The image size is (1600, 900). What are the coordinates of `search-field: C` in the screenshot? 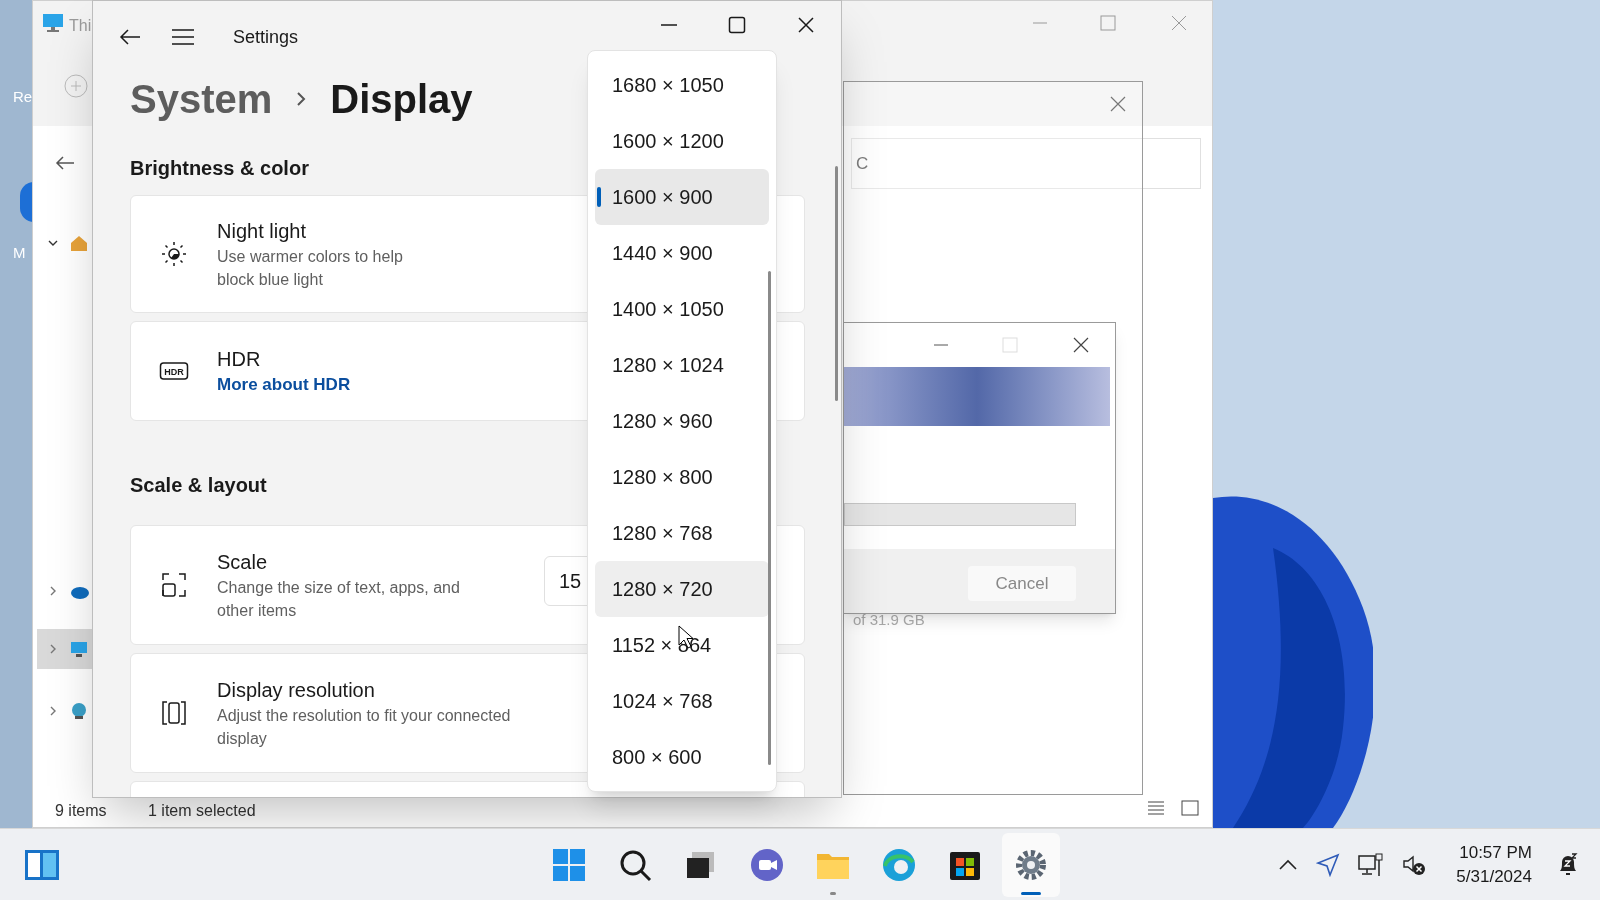 It's located at (1026, 163).